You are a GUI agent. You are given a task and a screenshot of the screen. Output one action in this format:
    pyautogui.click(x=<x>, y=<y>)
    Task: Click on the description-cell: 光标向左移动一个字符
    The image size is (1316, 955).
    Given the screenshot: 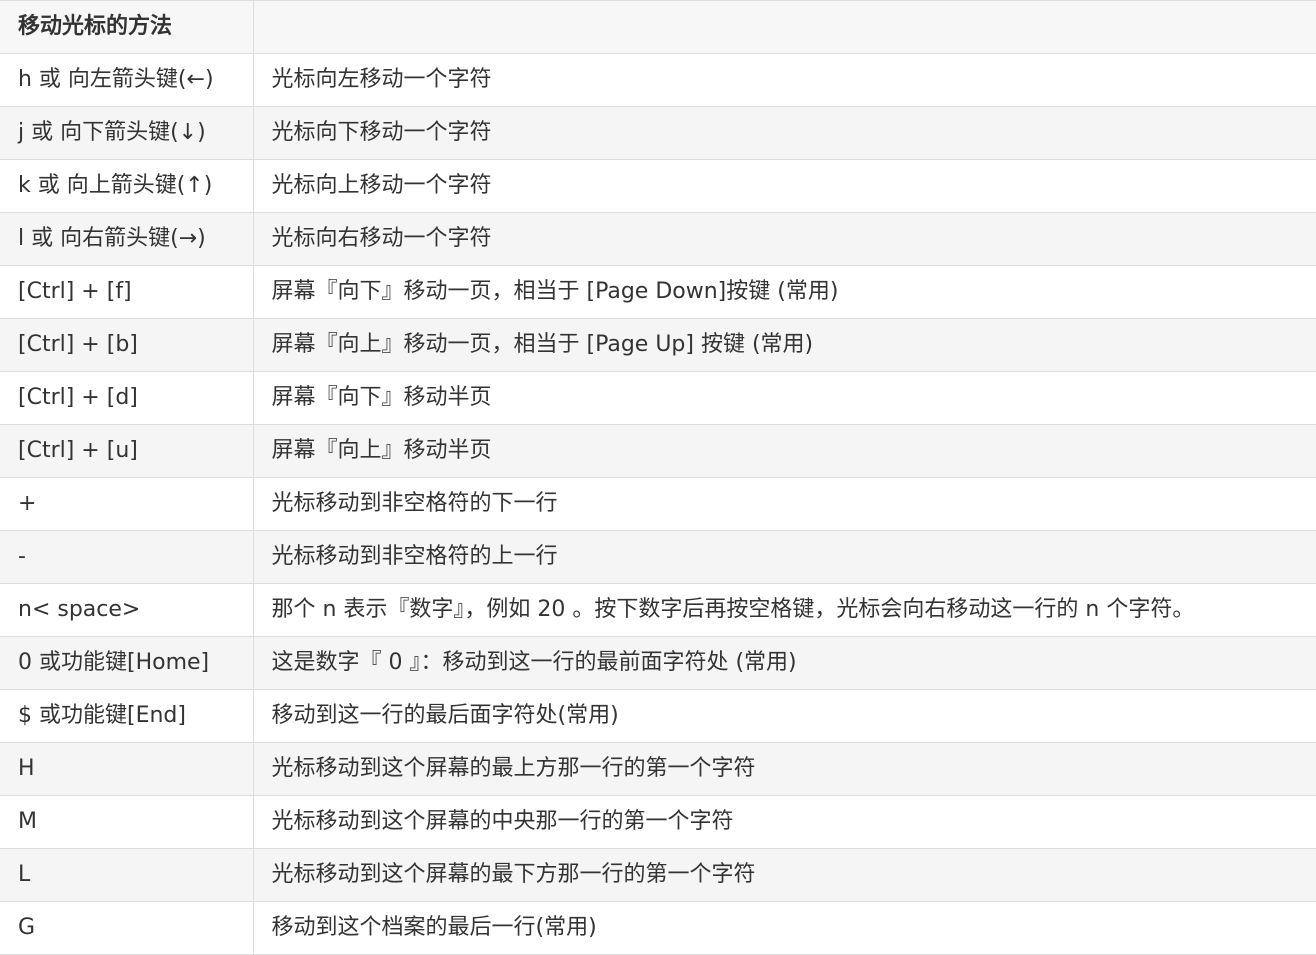 What is the action you would take?
    pyautogui.click(x=784, y=80)
    